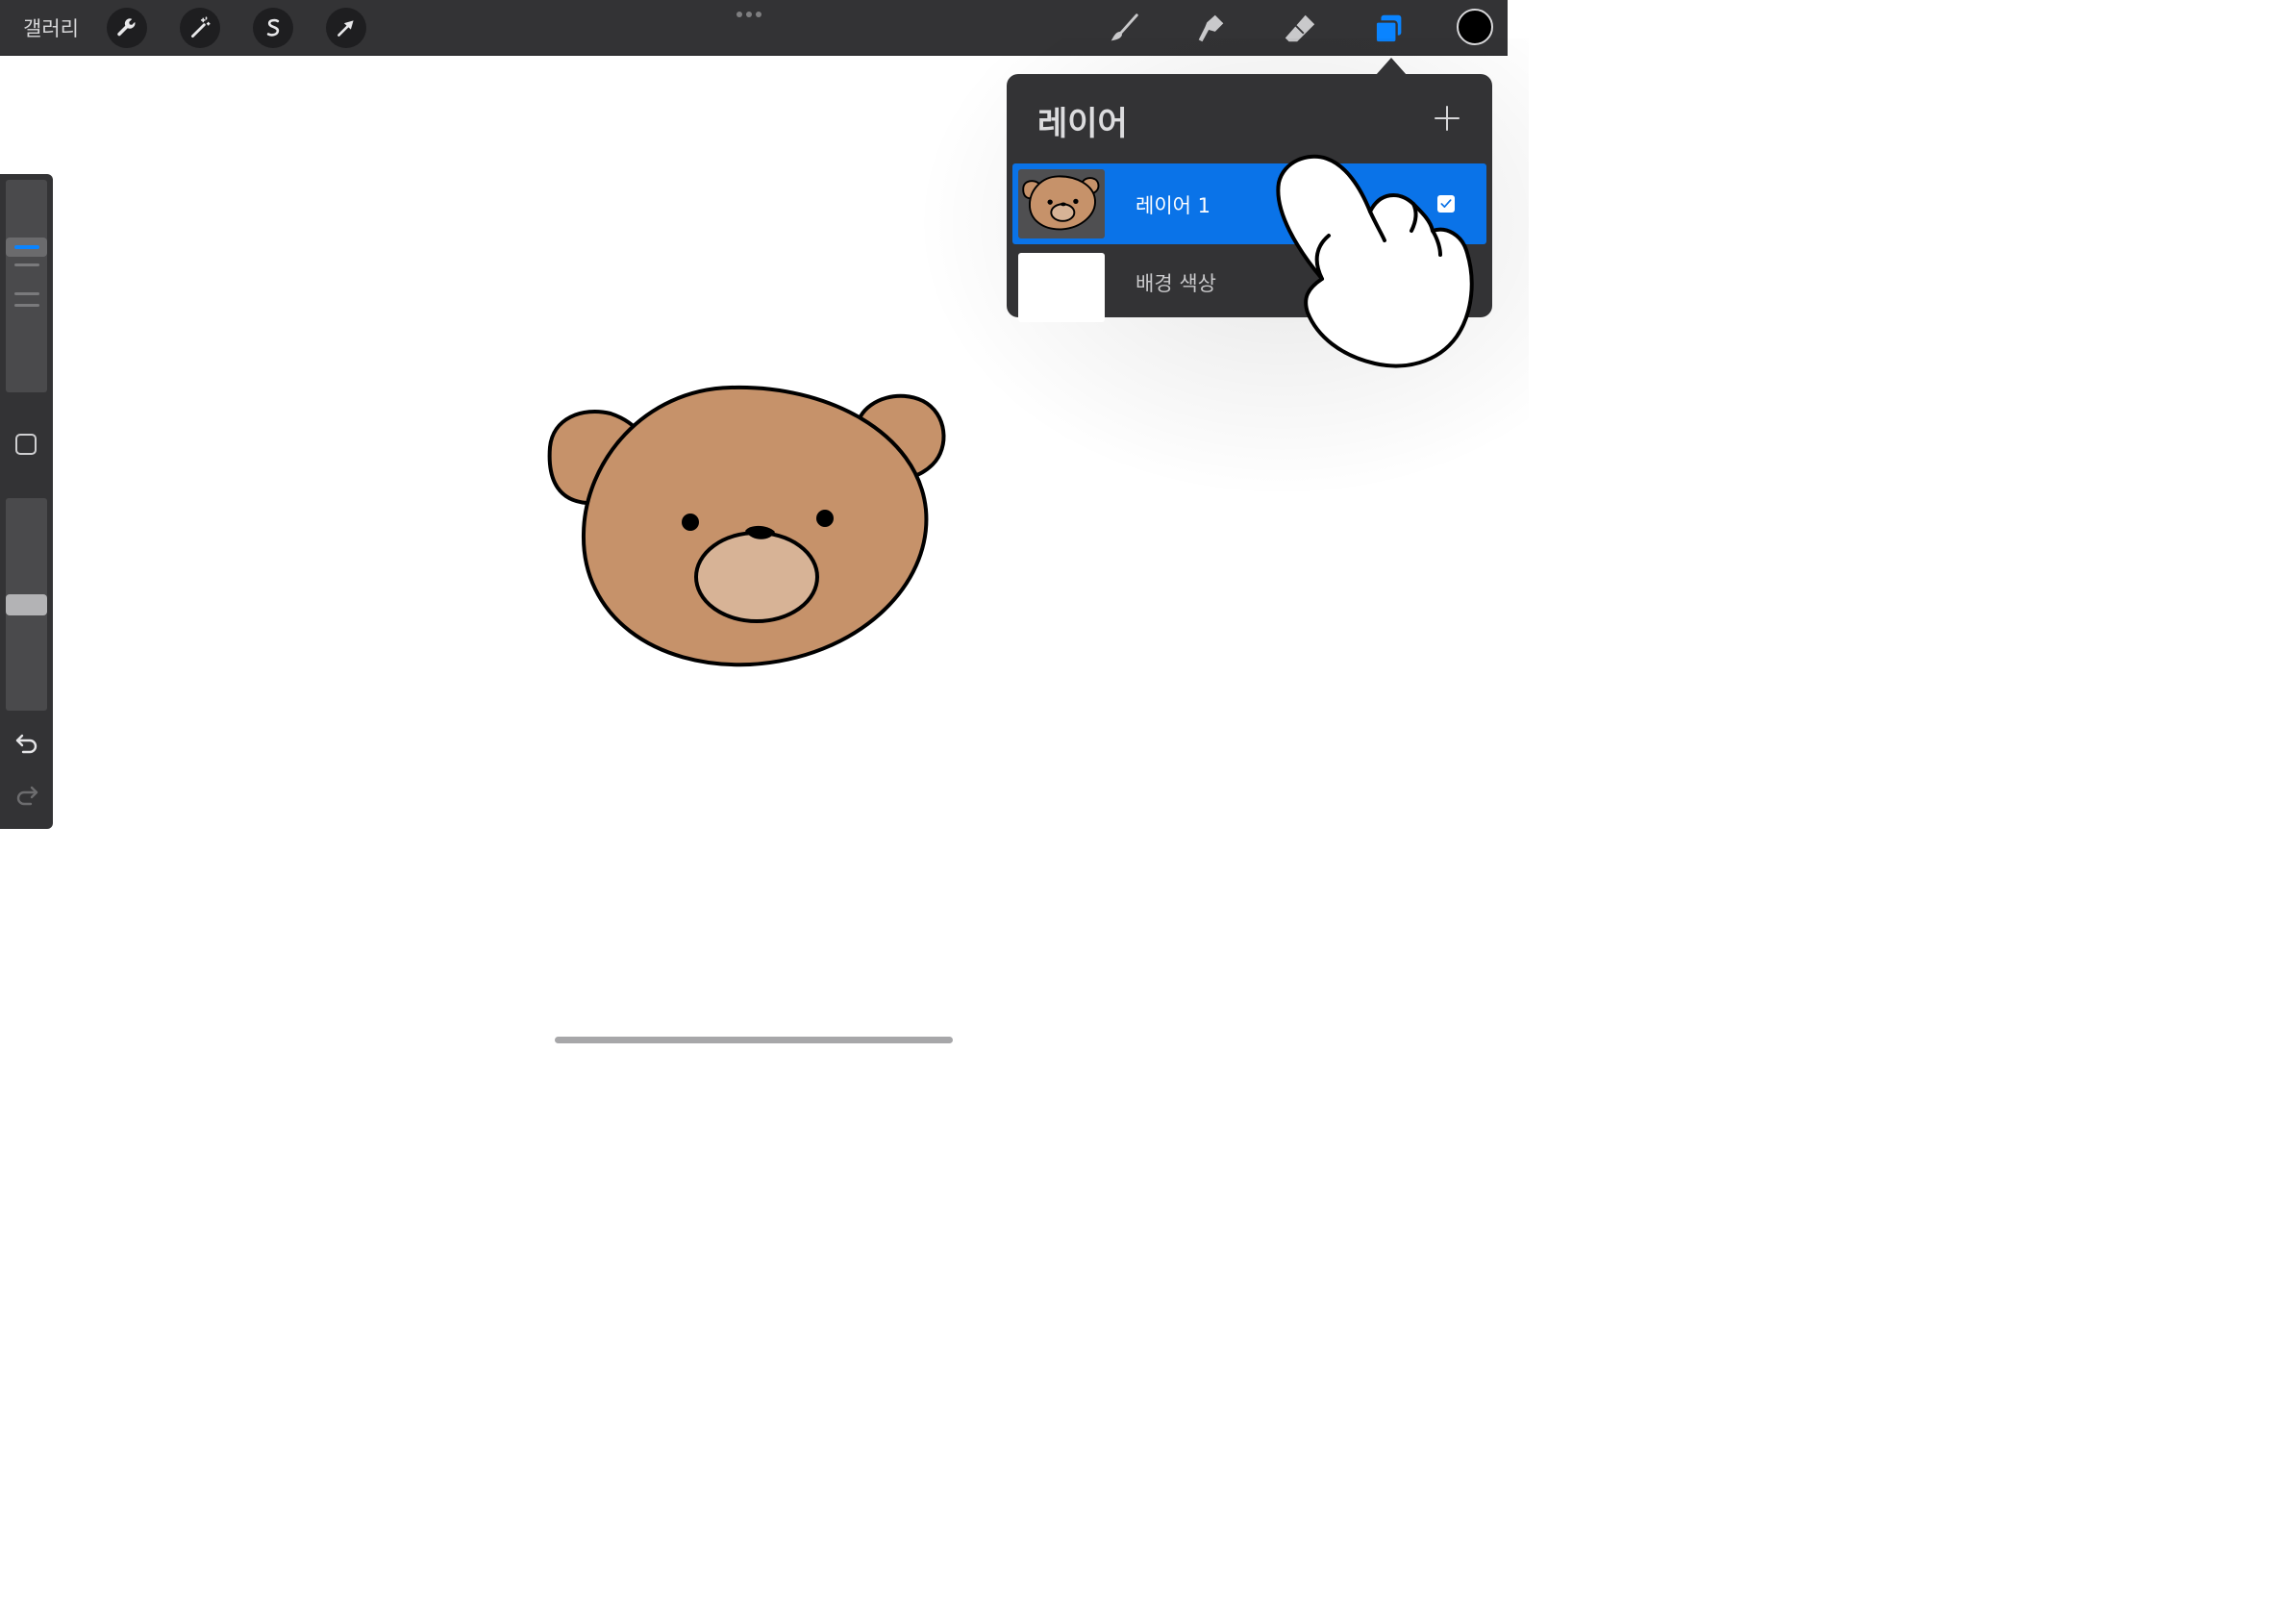 The width and height of the screenshot is (2296, 1604). Describe the element at coordinates (26, 286) in the screenshot. I see `brush-size-slider` at that location.